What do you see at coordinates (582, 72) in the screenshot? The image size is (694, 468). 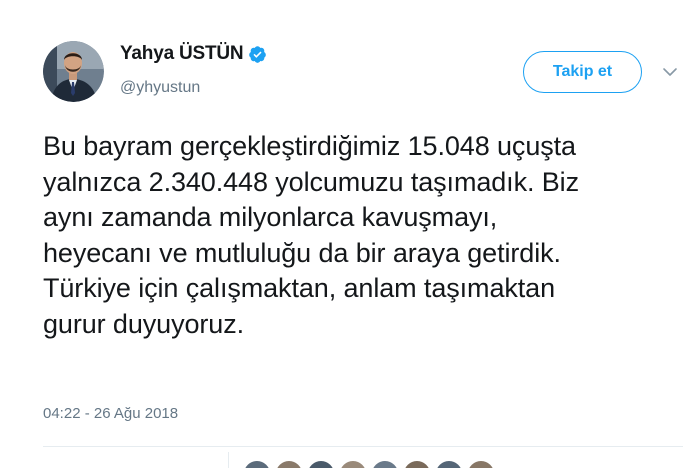 I see `follow-button: Takip et` at bounding box center [582, 72].